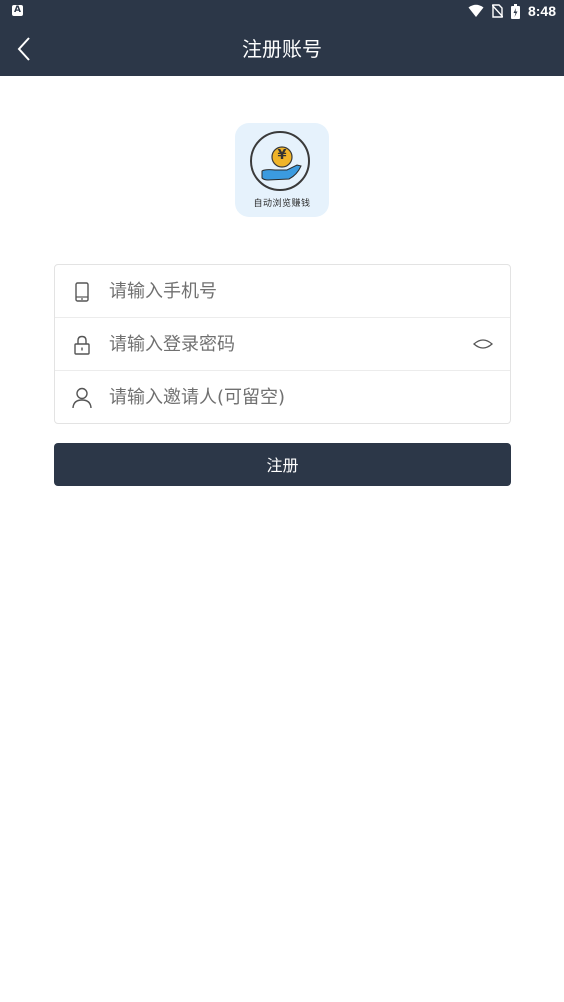 The image size is (564, 1002). I want to click on page-title: 注册账号, so click(282, 49).